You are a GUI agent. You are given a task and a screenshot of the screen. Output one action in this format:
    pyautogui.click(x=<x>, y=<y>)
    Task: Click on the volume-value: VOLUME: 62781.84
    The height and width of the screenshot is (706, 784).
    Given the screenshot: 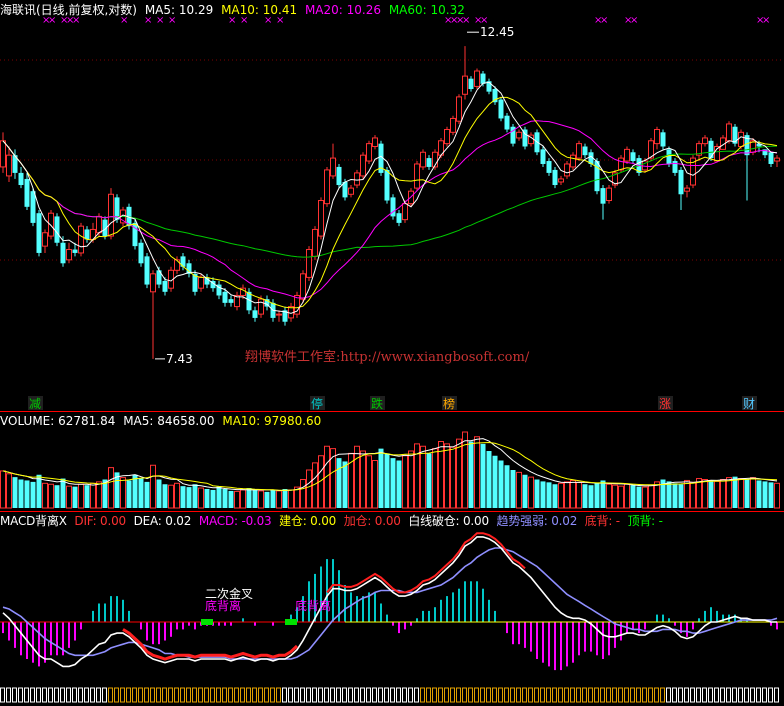 What is the action you would take?
    pyautogui.click(x=58, y=421)
    